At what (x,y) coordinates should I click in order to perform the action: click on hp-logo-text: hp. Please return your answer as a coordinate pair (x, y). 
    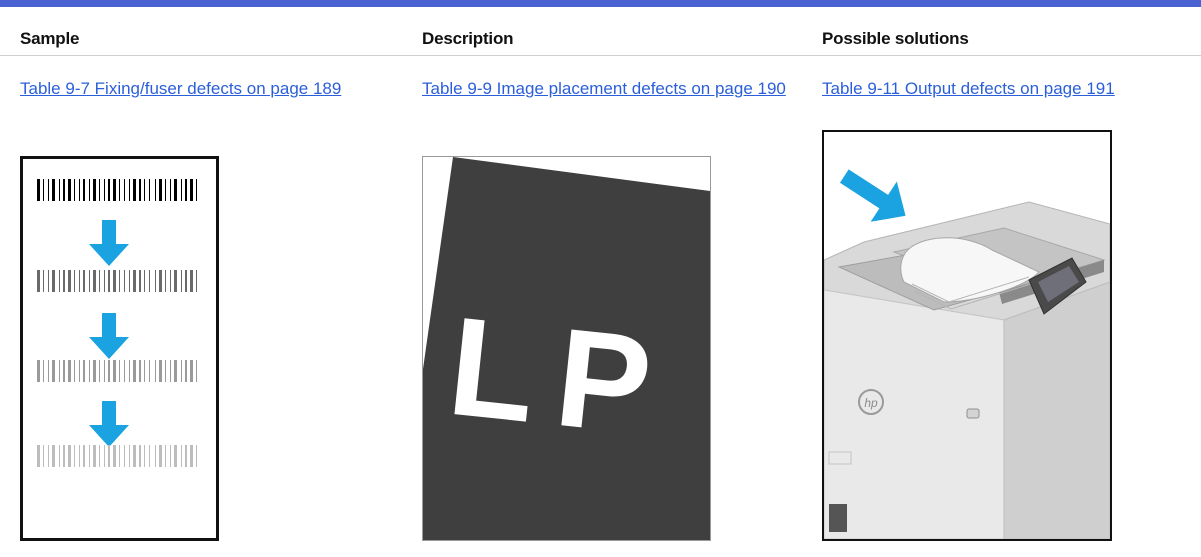
    Looking at the image, I should click on (871, 403).